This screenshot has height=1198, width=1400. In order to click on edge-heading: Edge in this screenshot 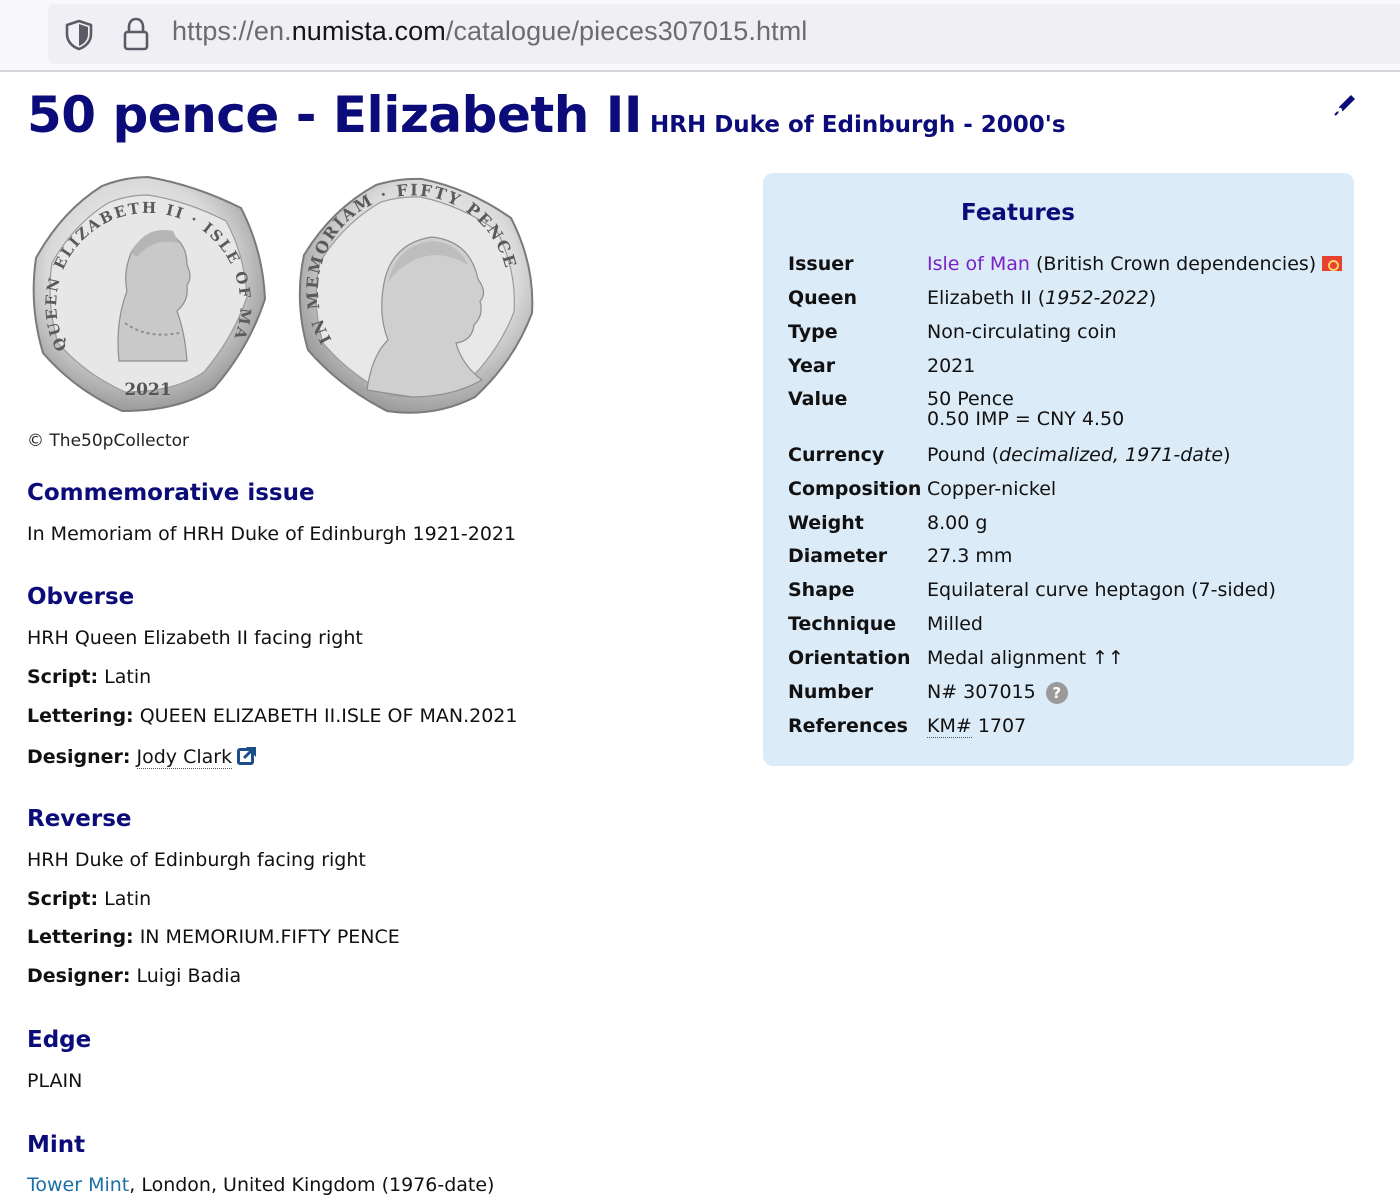, I will do `click(59, 1040)`.